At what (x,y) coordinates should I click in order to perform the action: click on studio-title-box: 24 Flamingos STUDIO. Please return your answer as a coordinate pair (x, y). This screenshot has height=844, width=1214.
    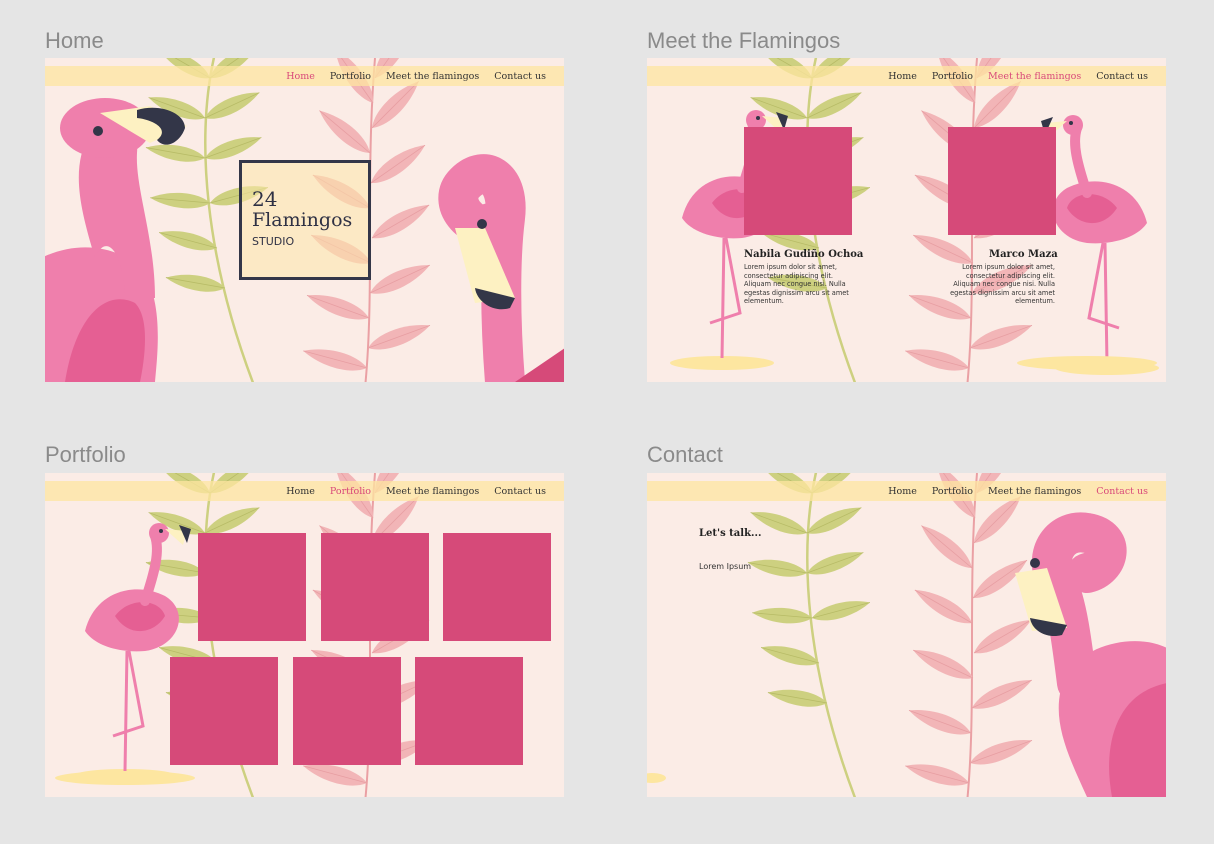
    Looking at the image, I should click on (305, 220).